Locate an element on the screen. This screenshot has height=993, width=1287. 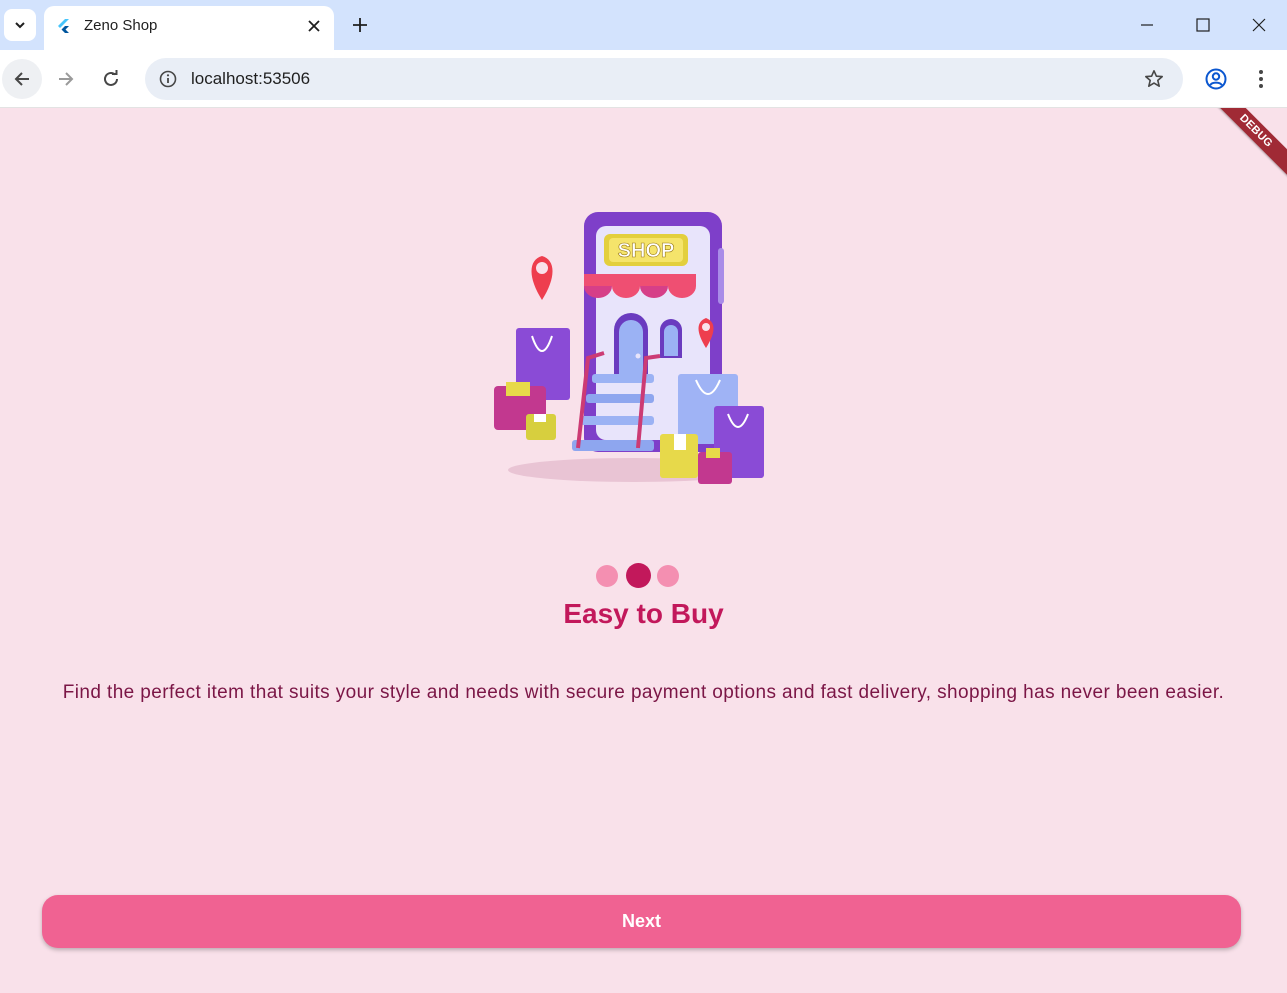
arrow-left-icon is located at coordinates (21, 79).